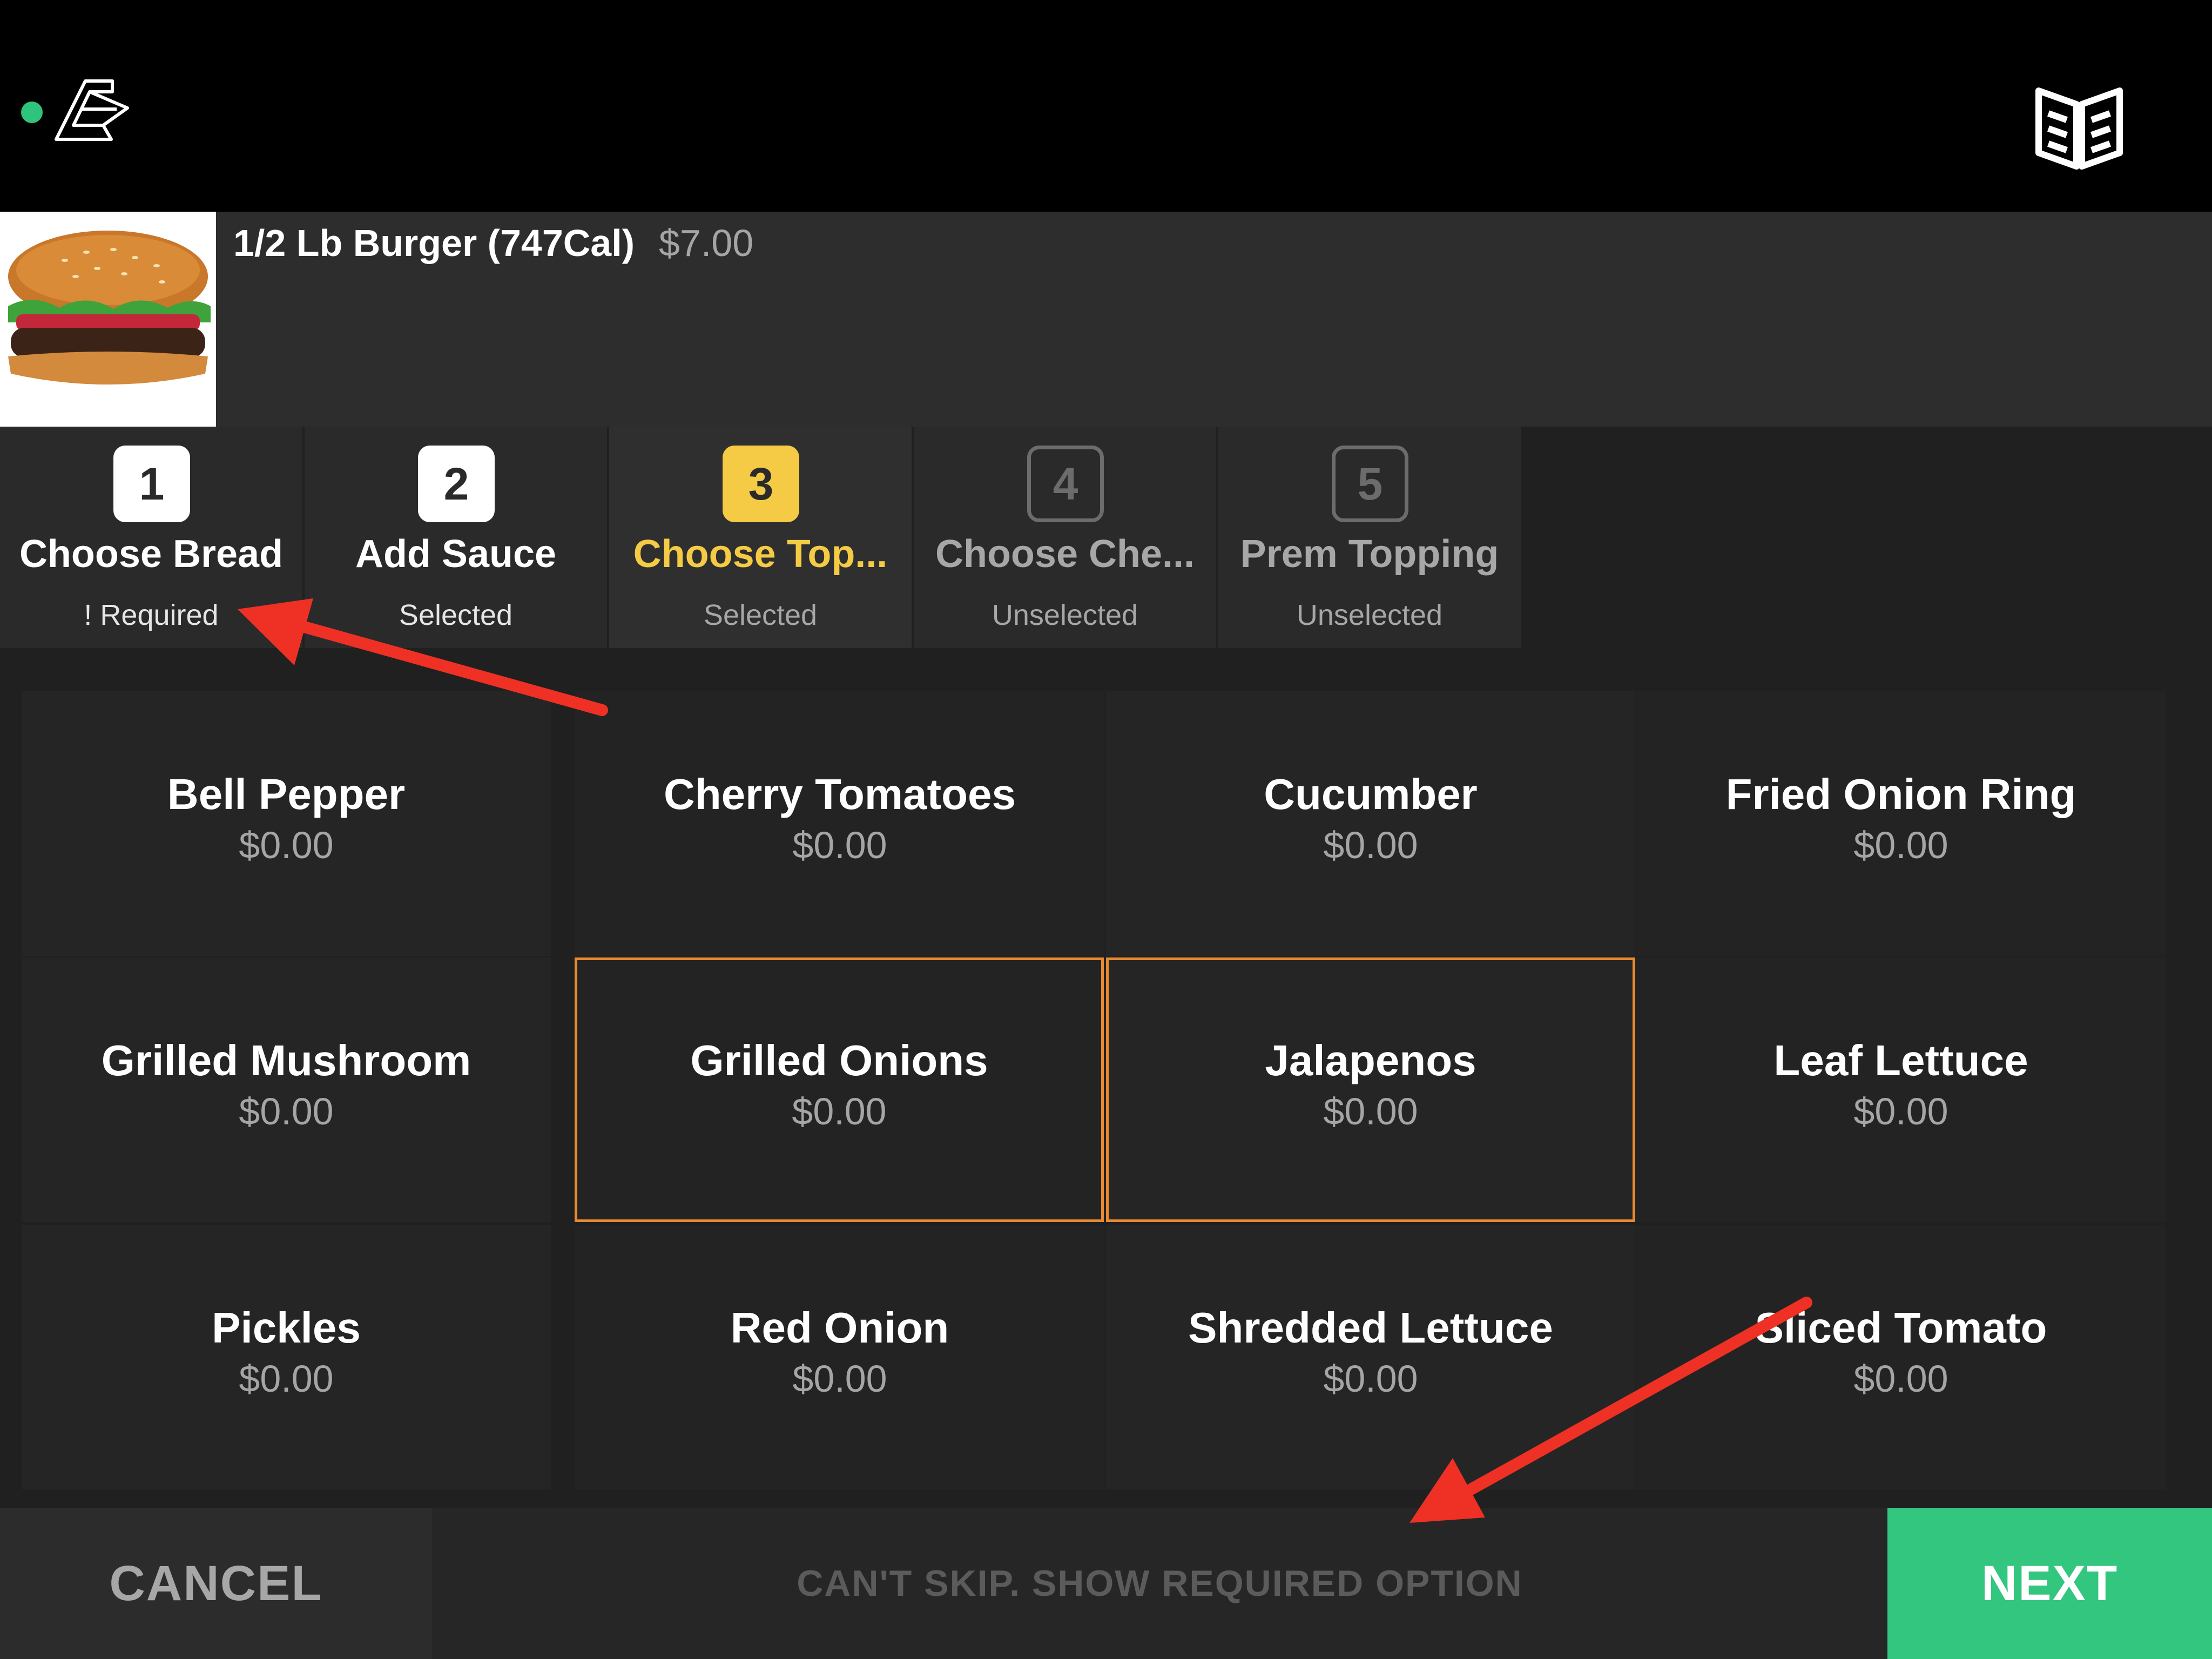 This screenshot has width=2212, height=1659. Describe the element at coordinates (1106, 106) in the screenshot. I see `top-bar` at that location.